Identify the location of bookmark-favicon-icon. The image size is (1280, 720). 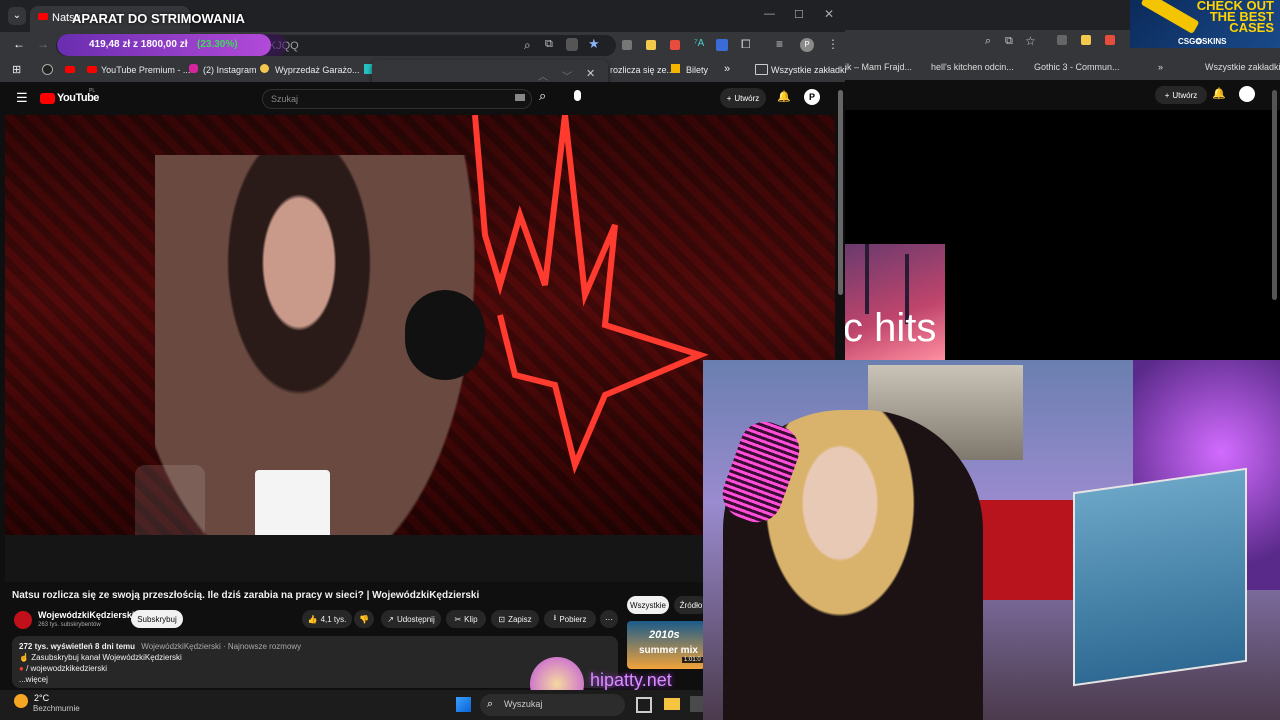
(675, 68).